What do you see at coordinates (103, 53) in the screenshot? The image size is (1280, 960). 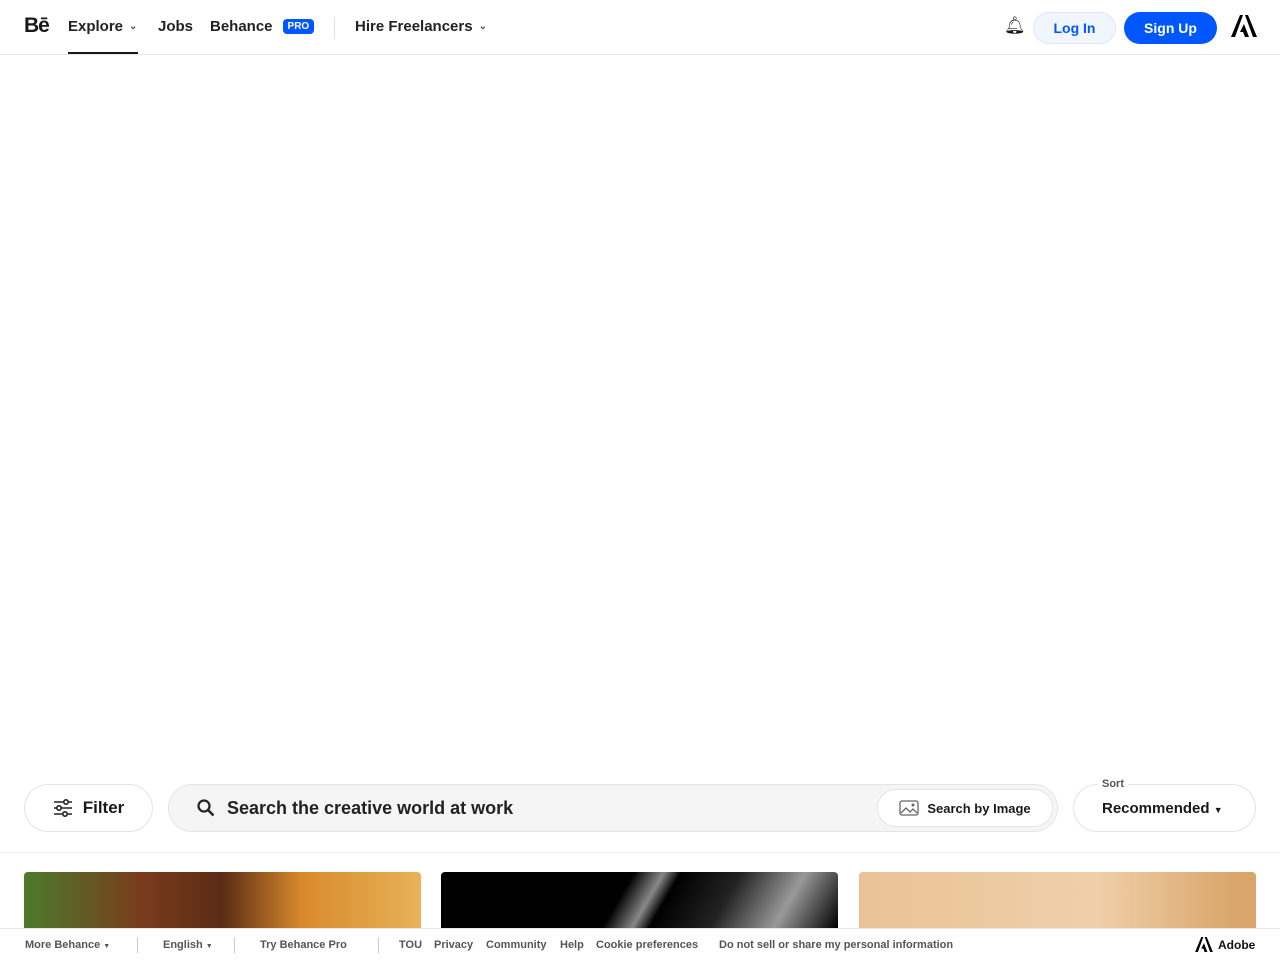 I see `active-tab-indicator` at bounding box center [103, 53].